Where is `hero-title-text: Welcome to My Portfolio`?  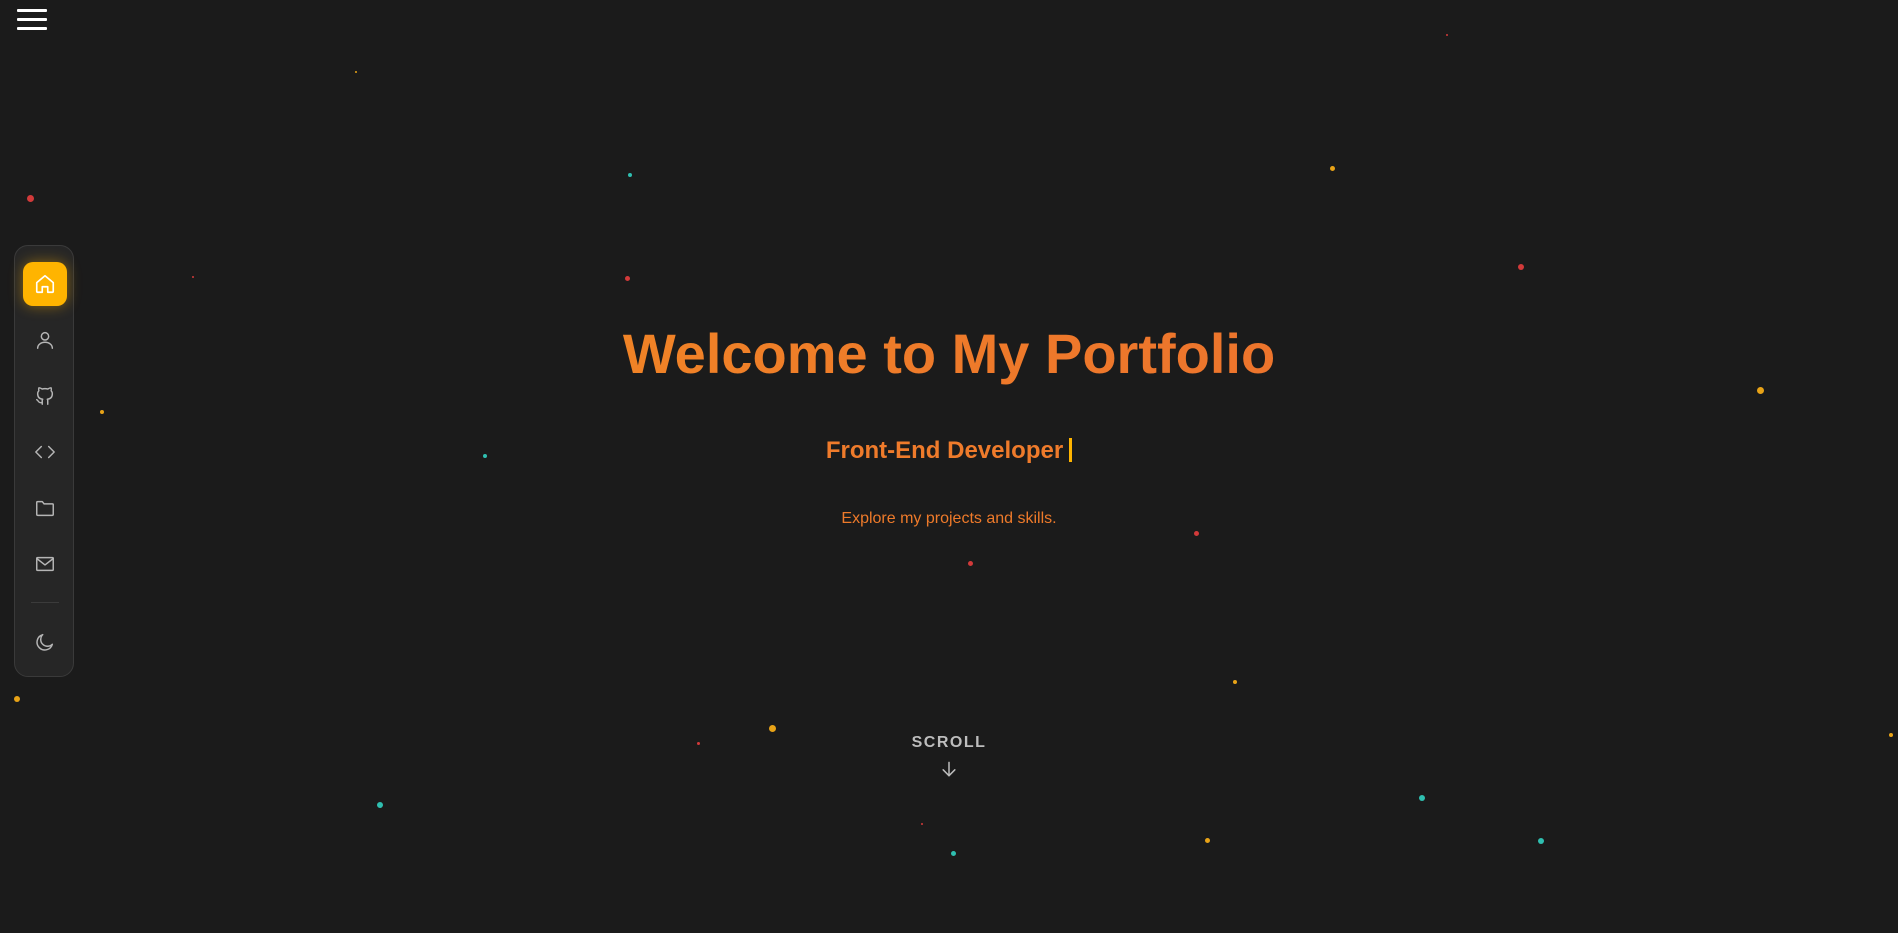 hero-title-text: Welcome to My Portfolio is located at coordinates (949, 353).